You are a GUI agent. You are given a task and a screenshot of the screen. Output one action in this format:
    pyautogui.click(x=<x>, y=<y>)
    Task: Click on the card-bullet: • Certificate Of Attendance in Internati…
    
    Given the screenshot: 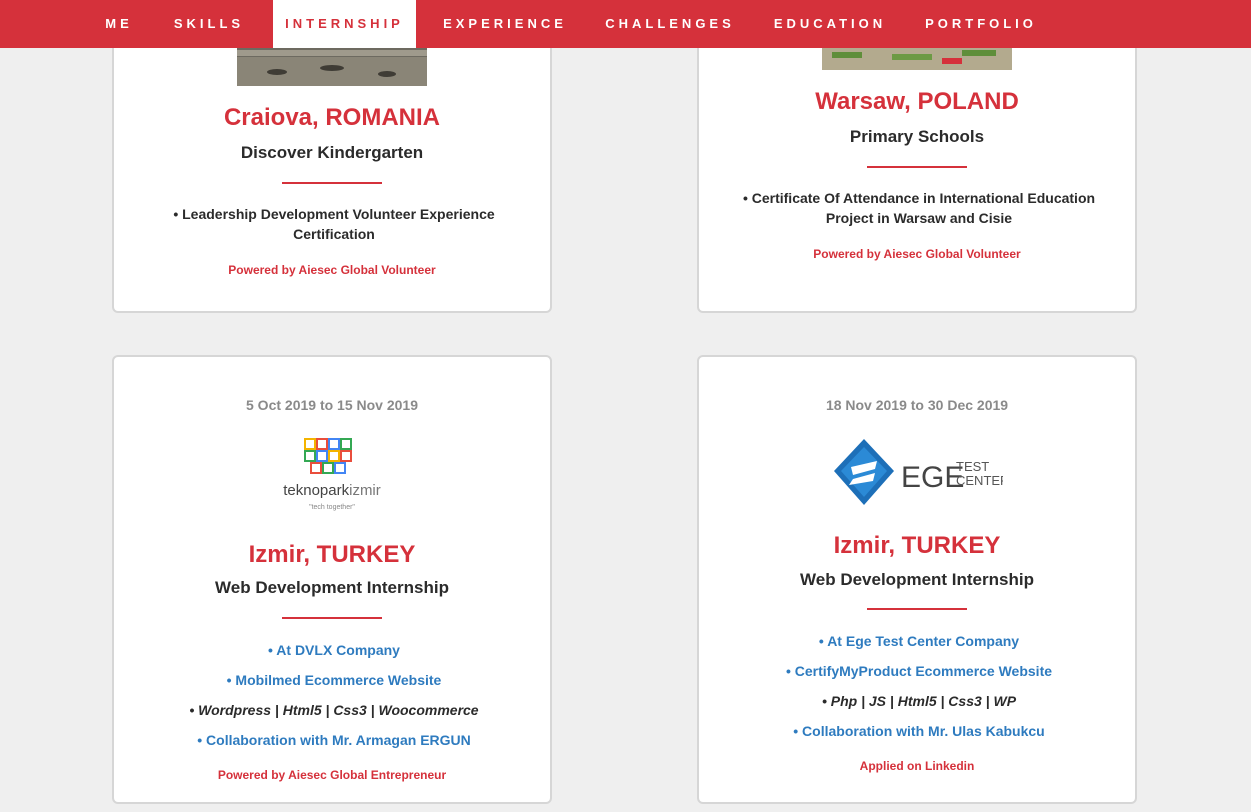 What is the action you would take?
    pyautogui.click(x=919, y=208)
    